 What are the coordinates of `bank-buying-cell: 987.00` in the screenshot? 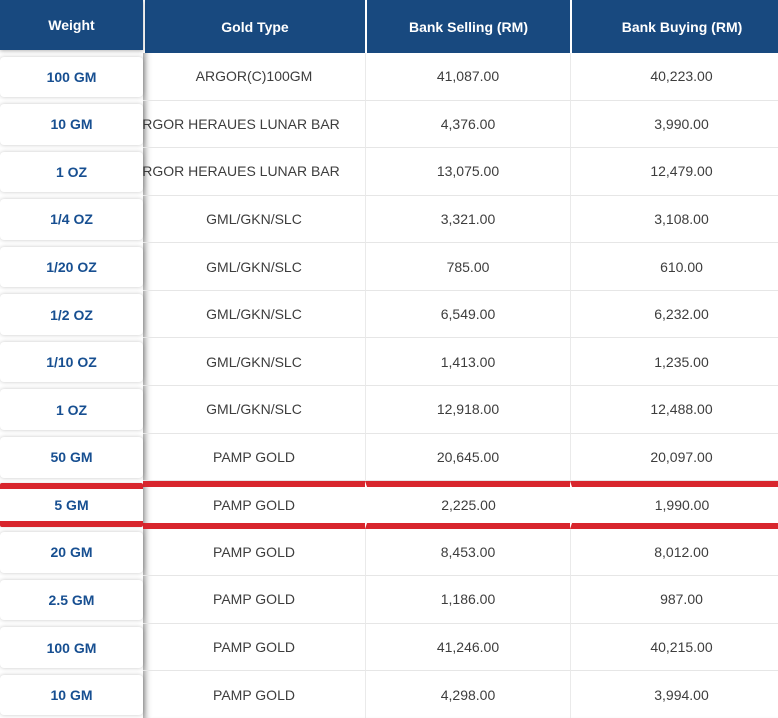 It's located at (674, 600).